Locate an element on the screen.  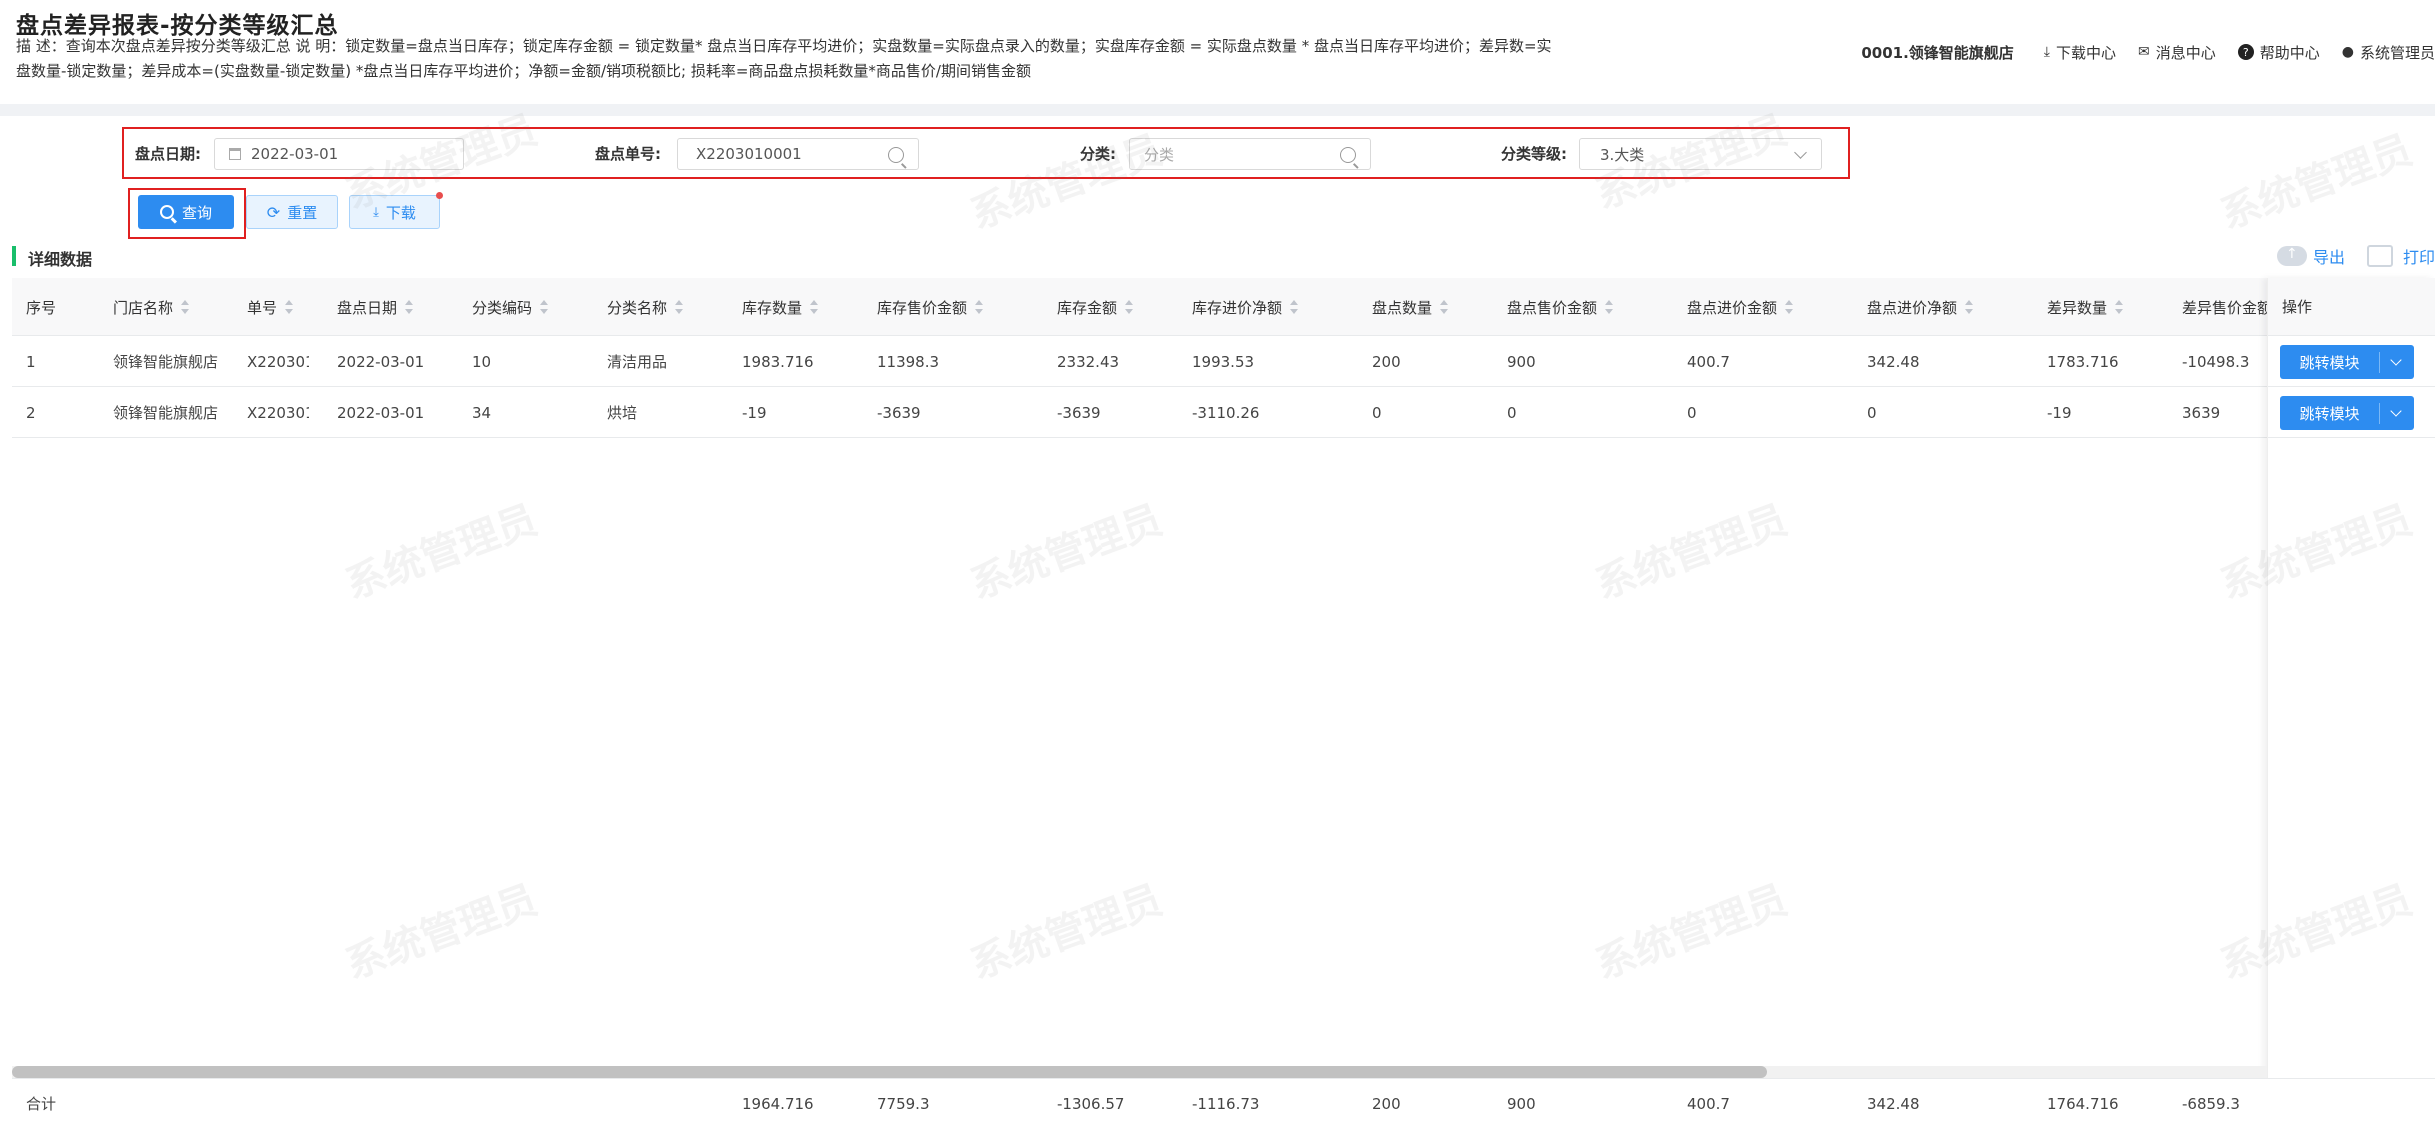
table-cell: 领锋智能旗舰店 is located at coordinates (166, 362).